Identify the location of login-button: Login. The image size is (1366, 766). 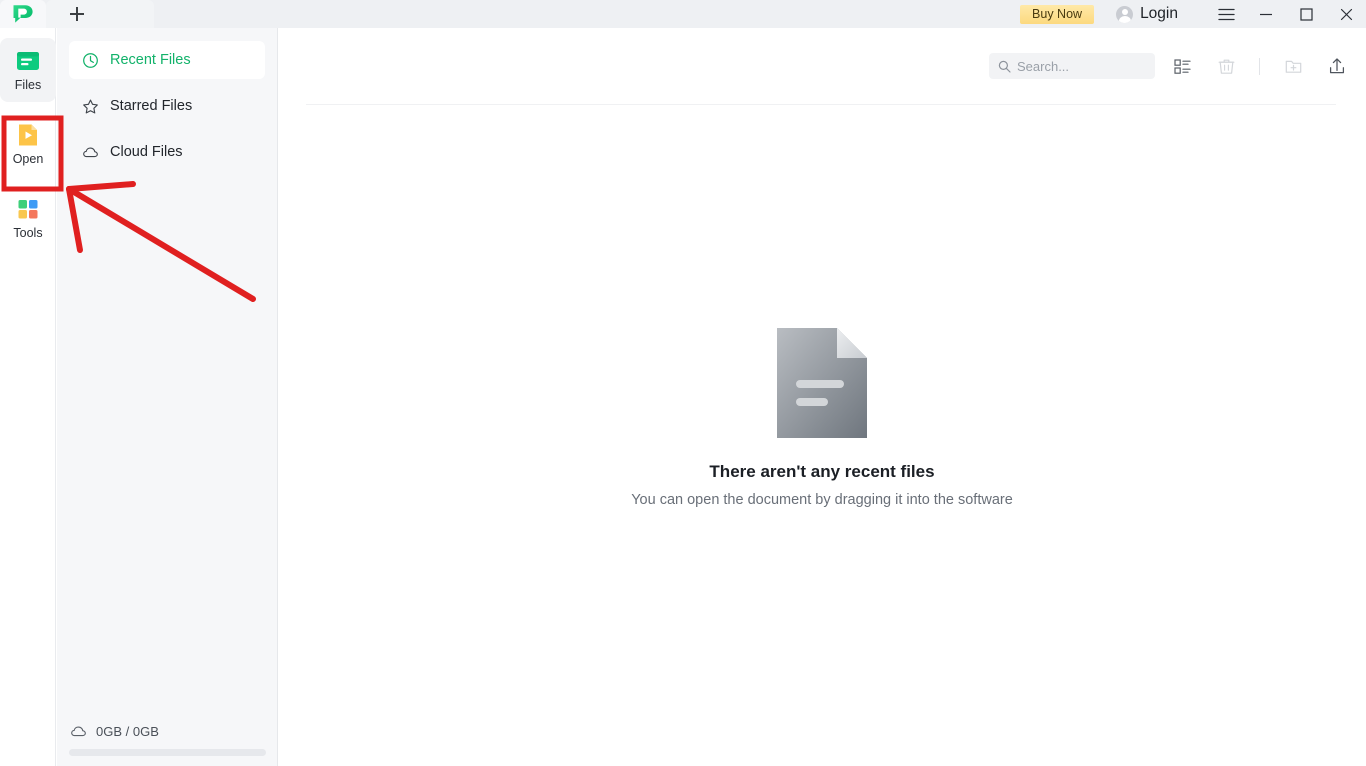
(1147, 14).